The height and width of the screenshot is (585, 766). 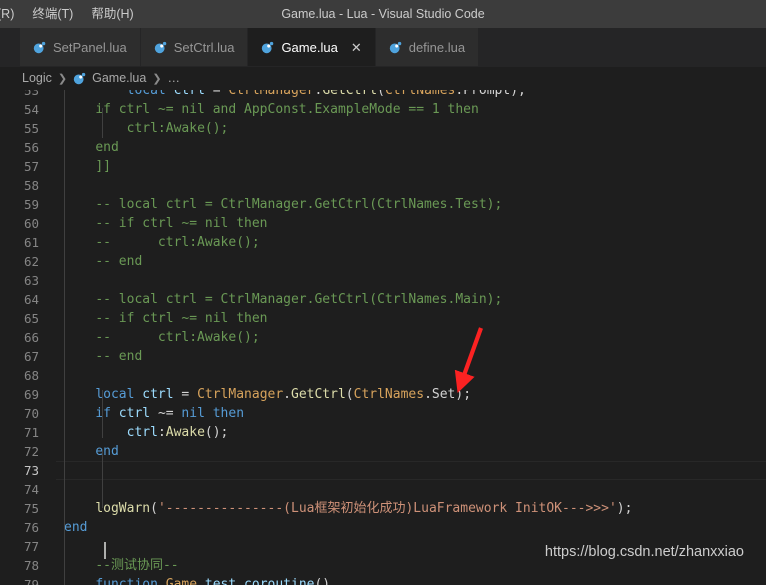 I want to click on token: (), so click(x=322, y=581).